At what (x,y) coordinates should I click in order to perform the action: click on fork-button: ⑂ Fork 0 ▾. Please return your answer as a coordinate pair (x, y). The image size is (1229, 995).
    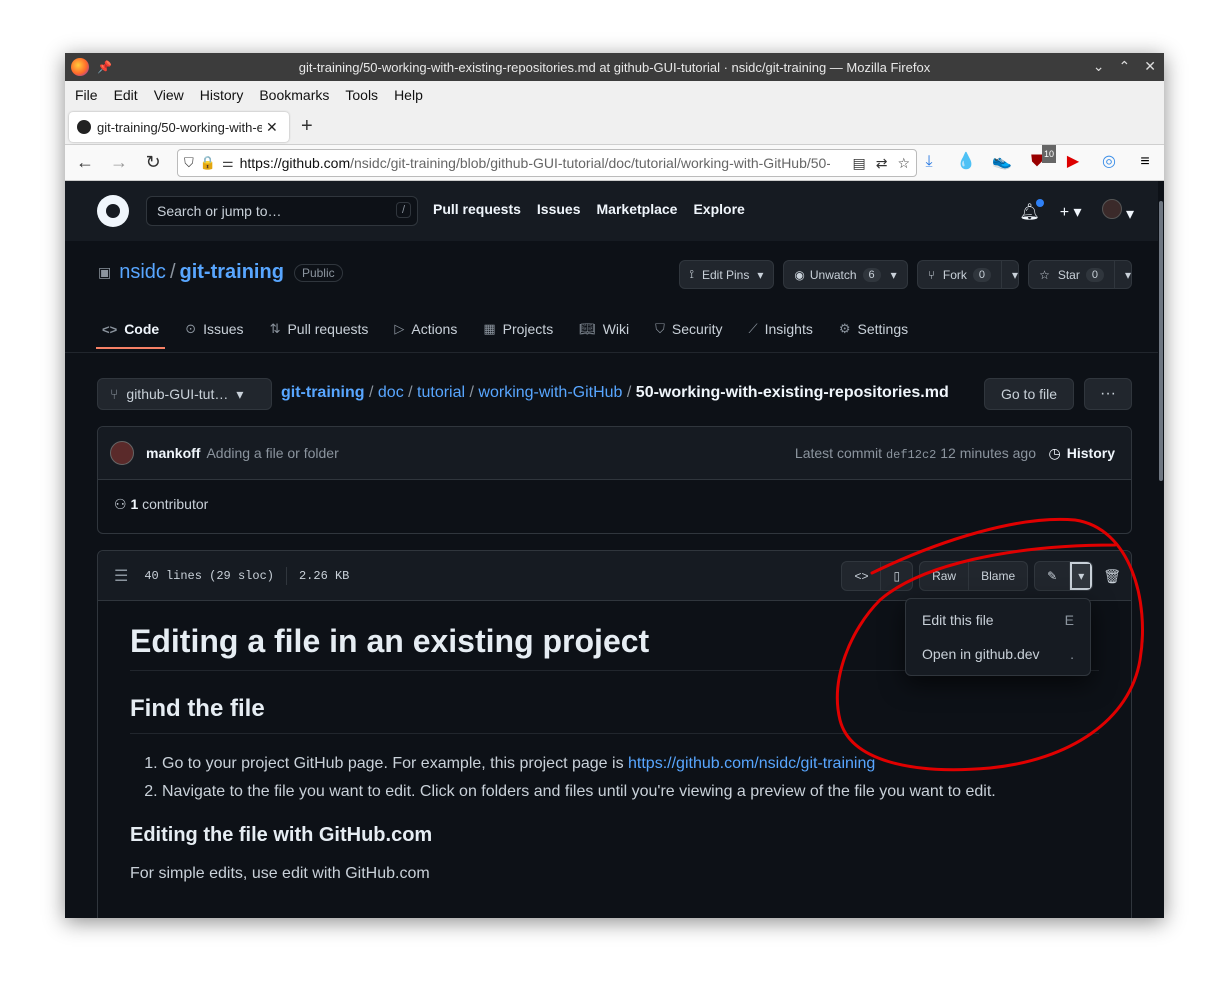
    Looking at the image, I should click on (968, 274).